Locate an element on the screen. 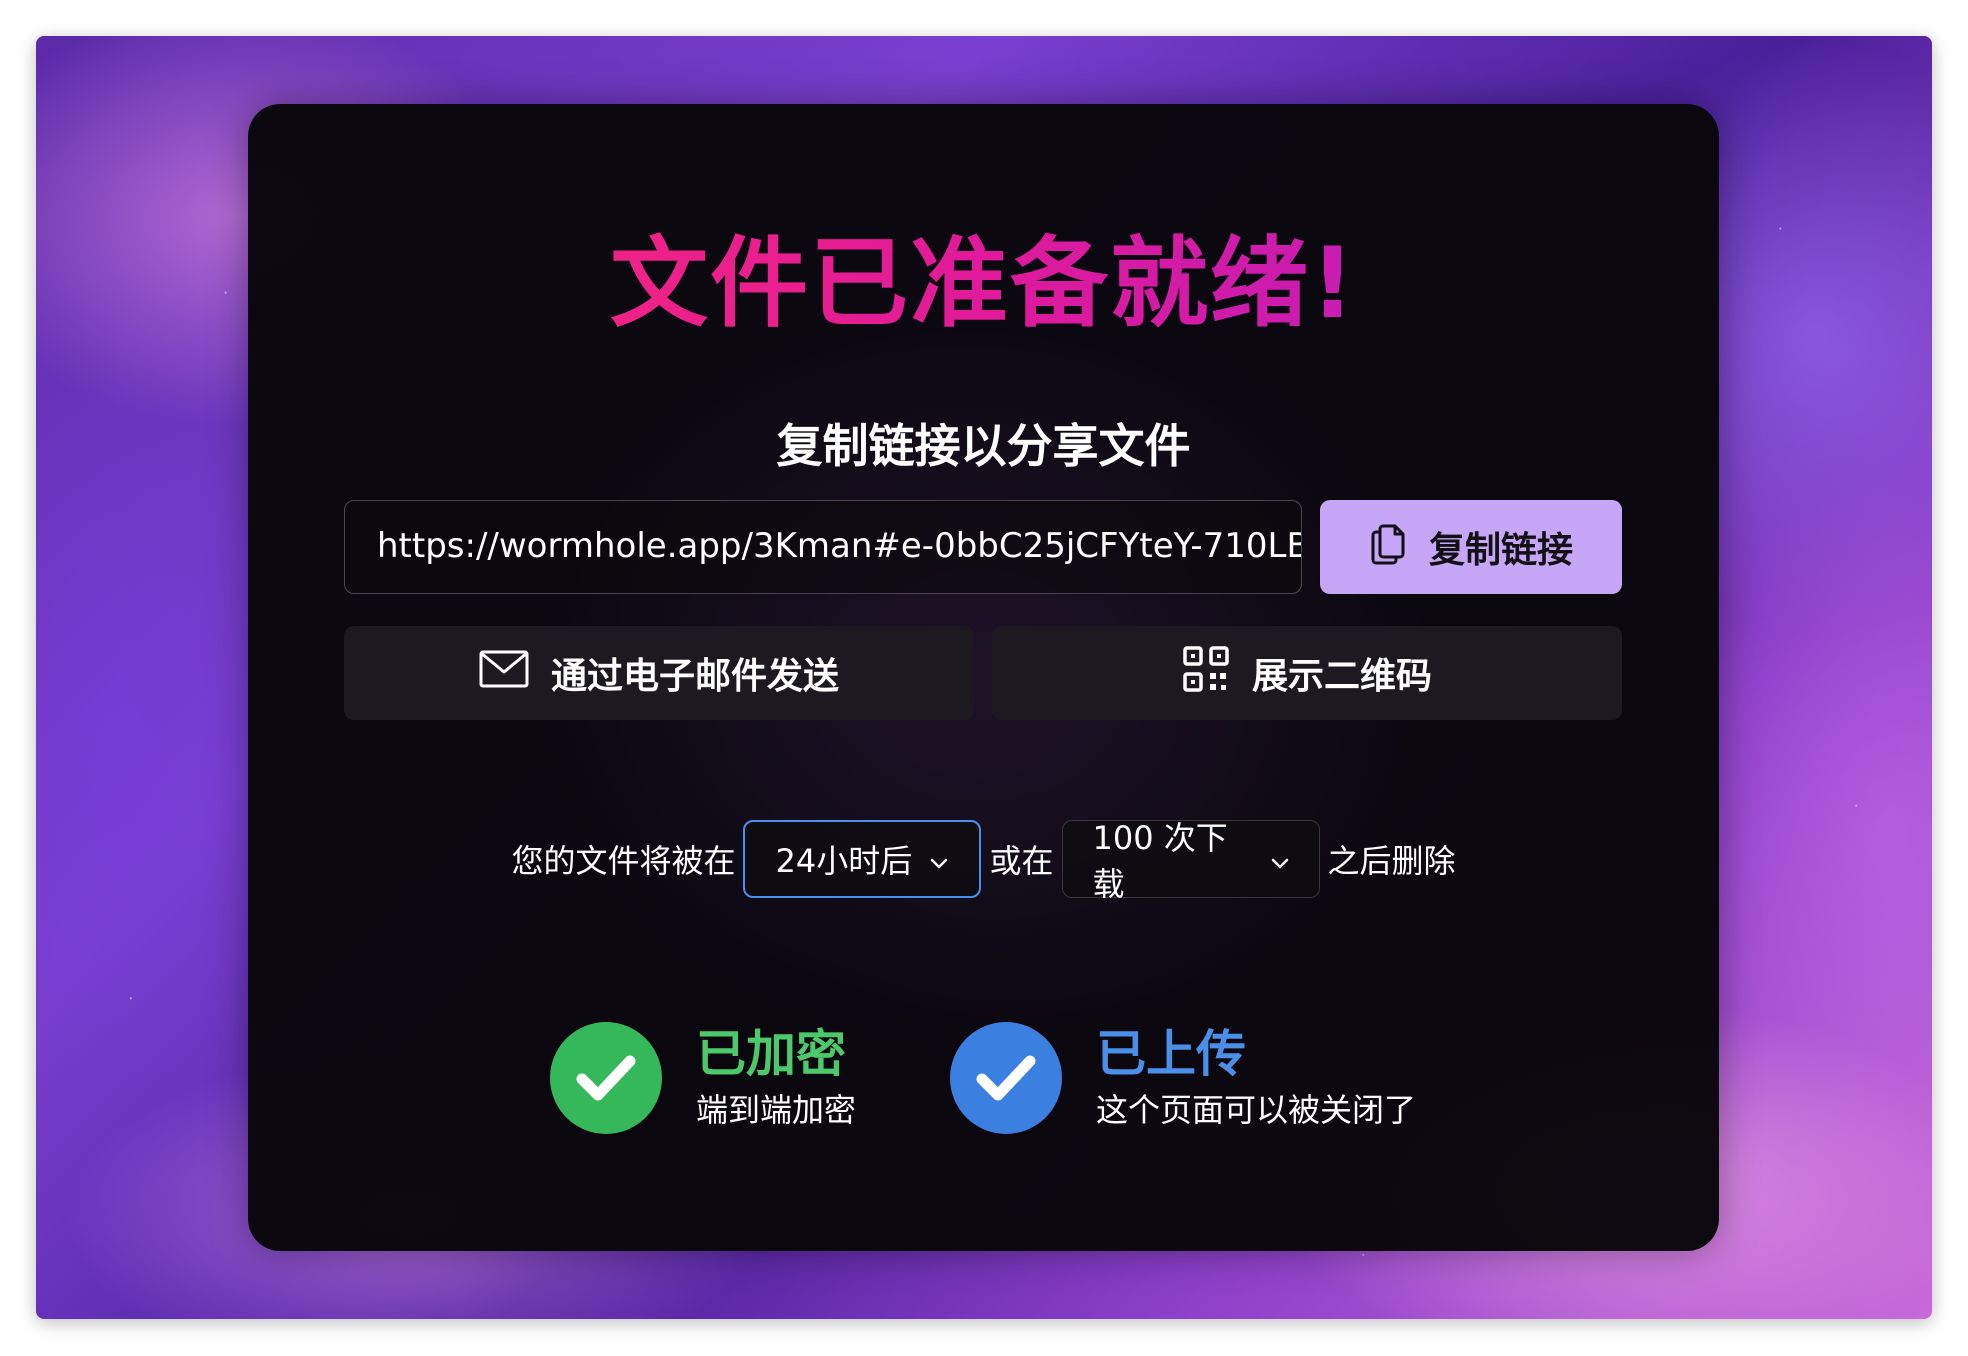  blue-check-icon is located at coordinates (1006, 1078).